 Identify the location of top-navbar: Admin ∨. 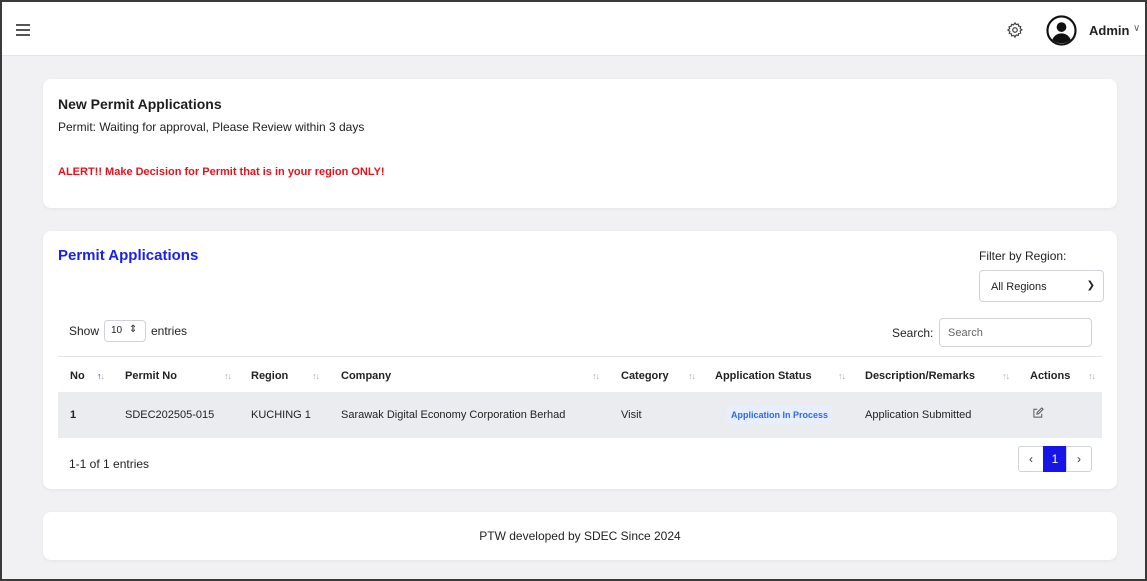
(573, 29).